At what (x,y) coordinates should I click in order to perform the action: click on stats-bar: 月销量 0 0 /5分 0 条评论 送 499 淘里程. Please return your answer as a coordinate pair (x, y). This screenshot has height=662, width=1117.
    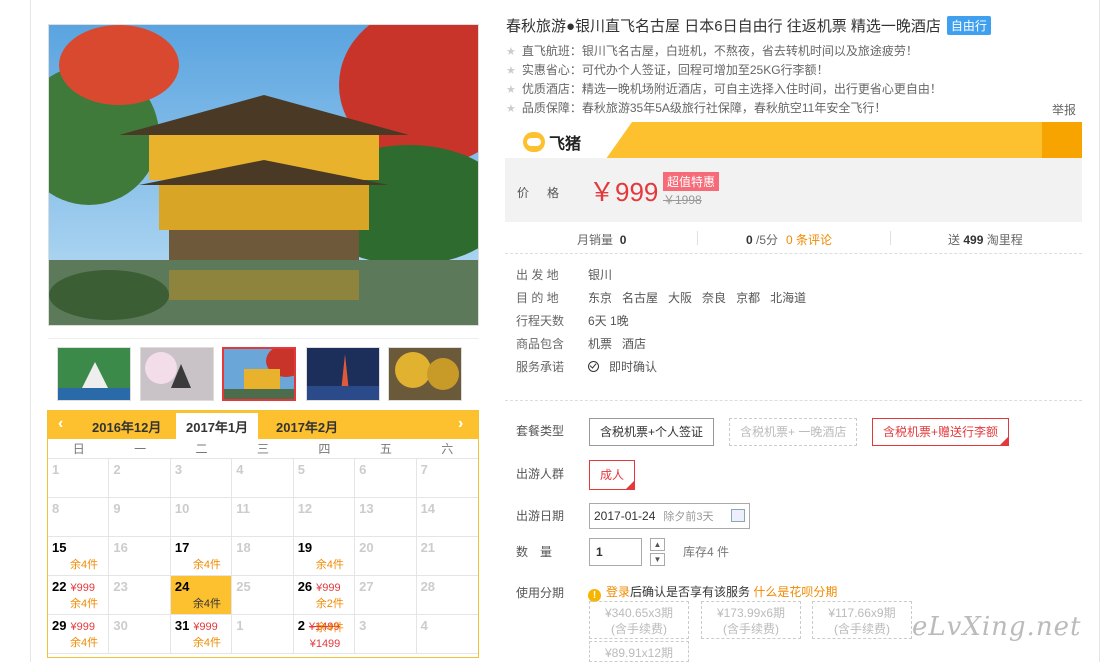
    Looking at the image, I should click on (793, 238).